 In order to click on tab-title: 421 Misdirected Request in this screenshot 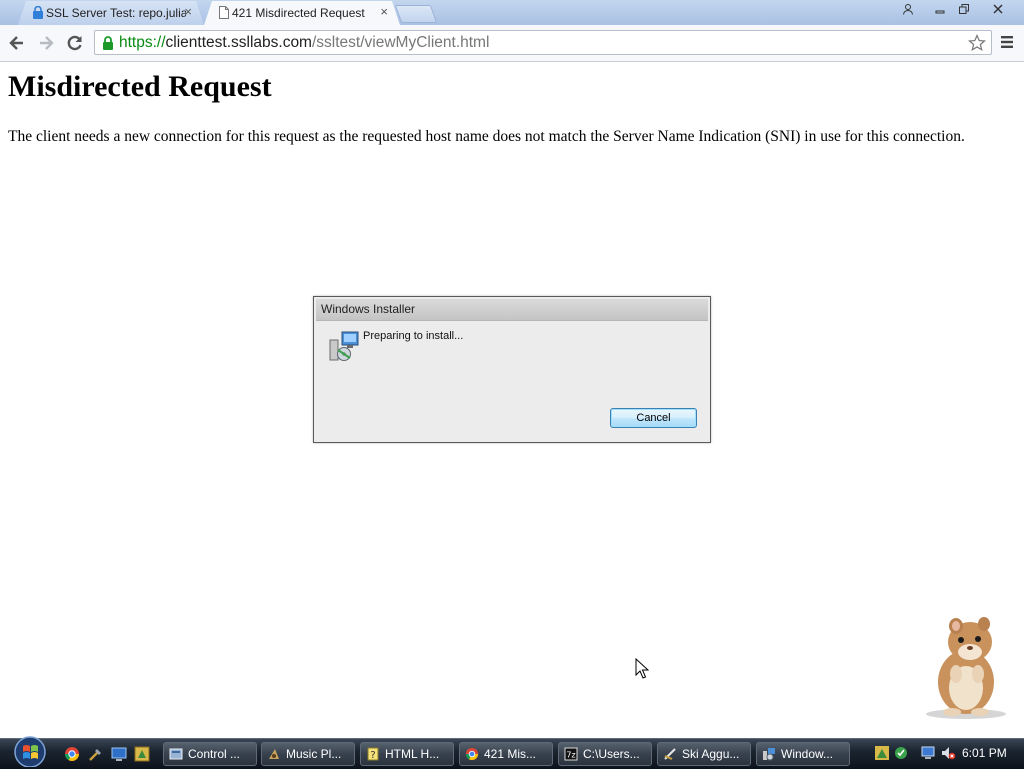, I will do `click(298, 13)`.